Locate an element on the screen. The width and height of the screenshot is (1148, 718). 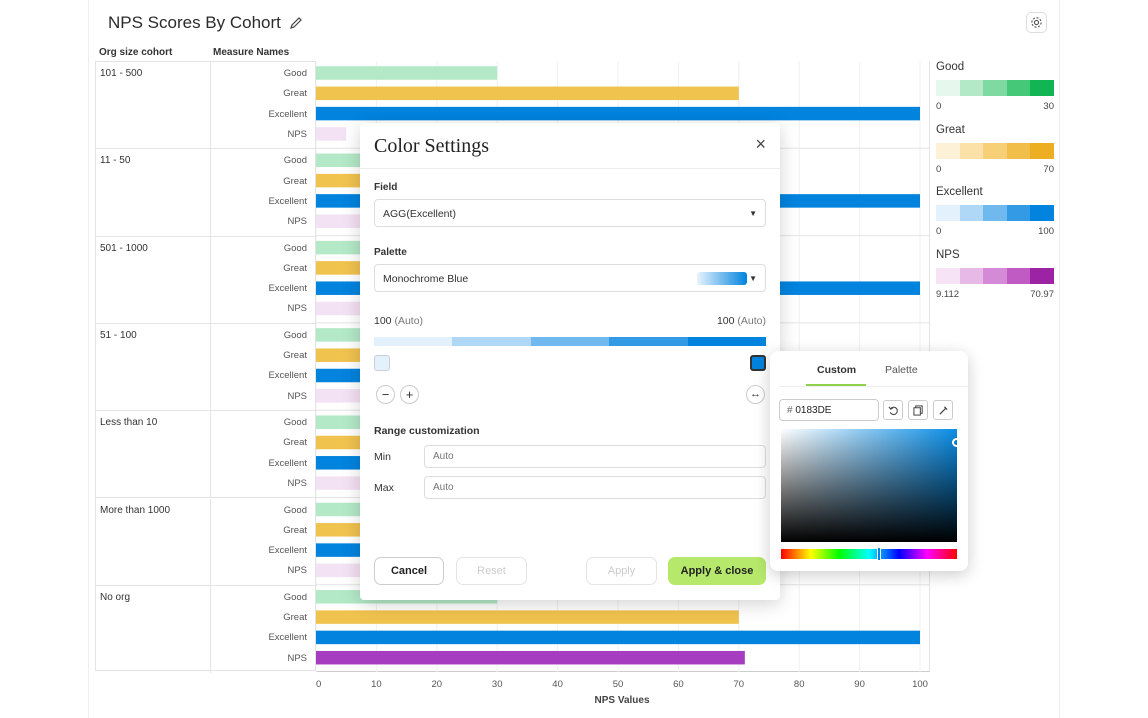
start-color-swatch is located at coordinates (382, 363).